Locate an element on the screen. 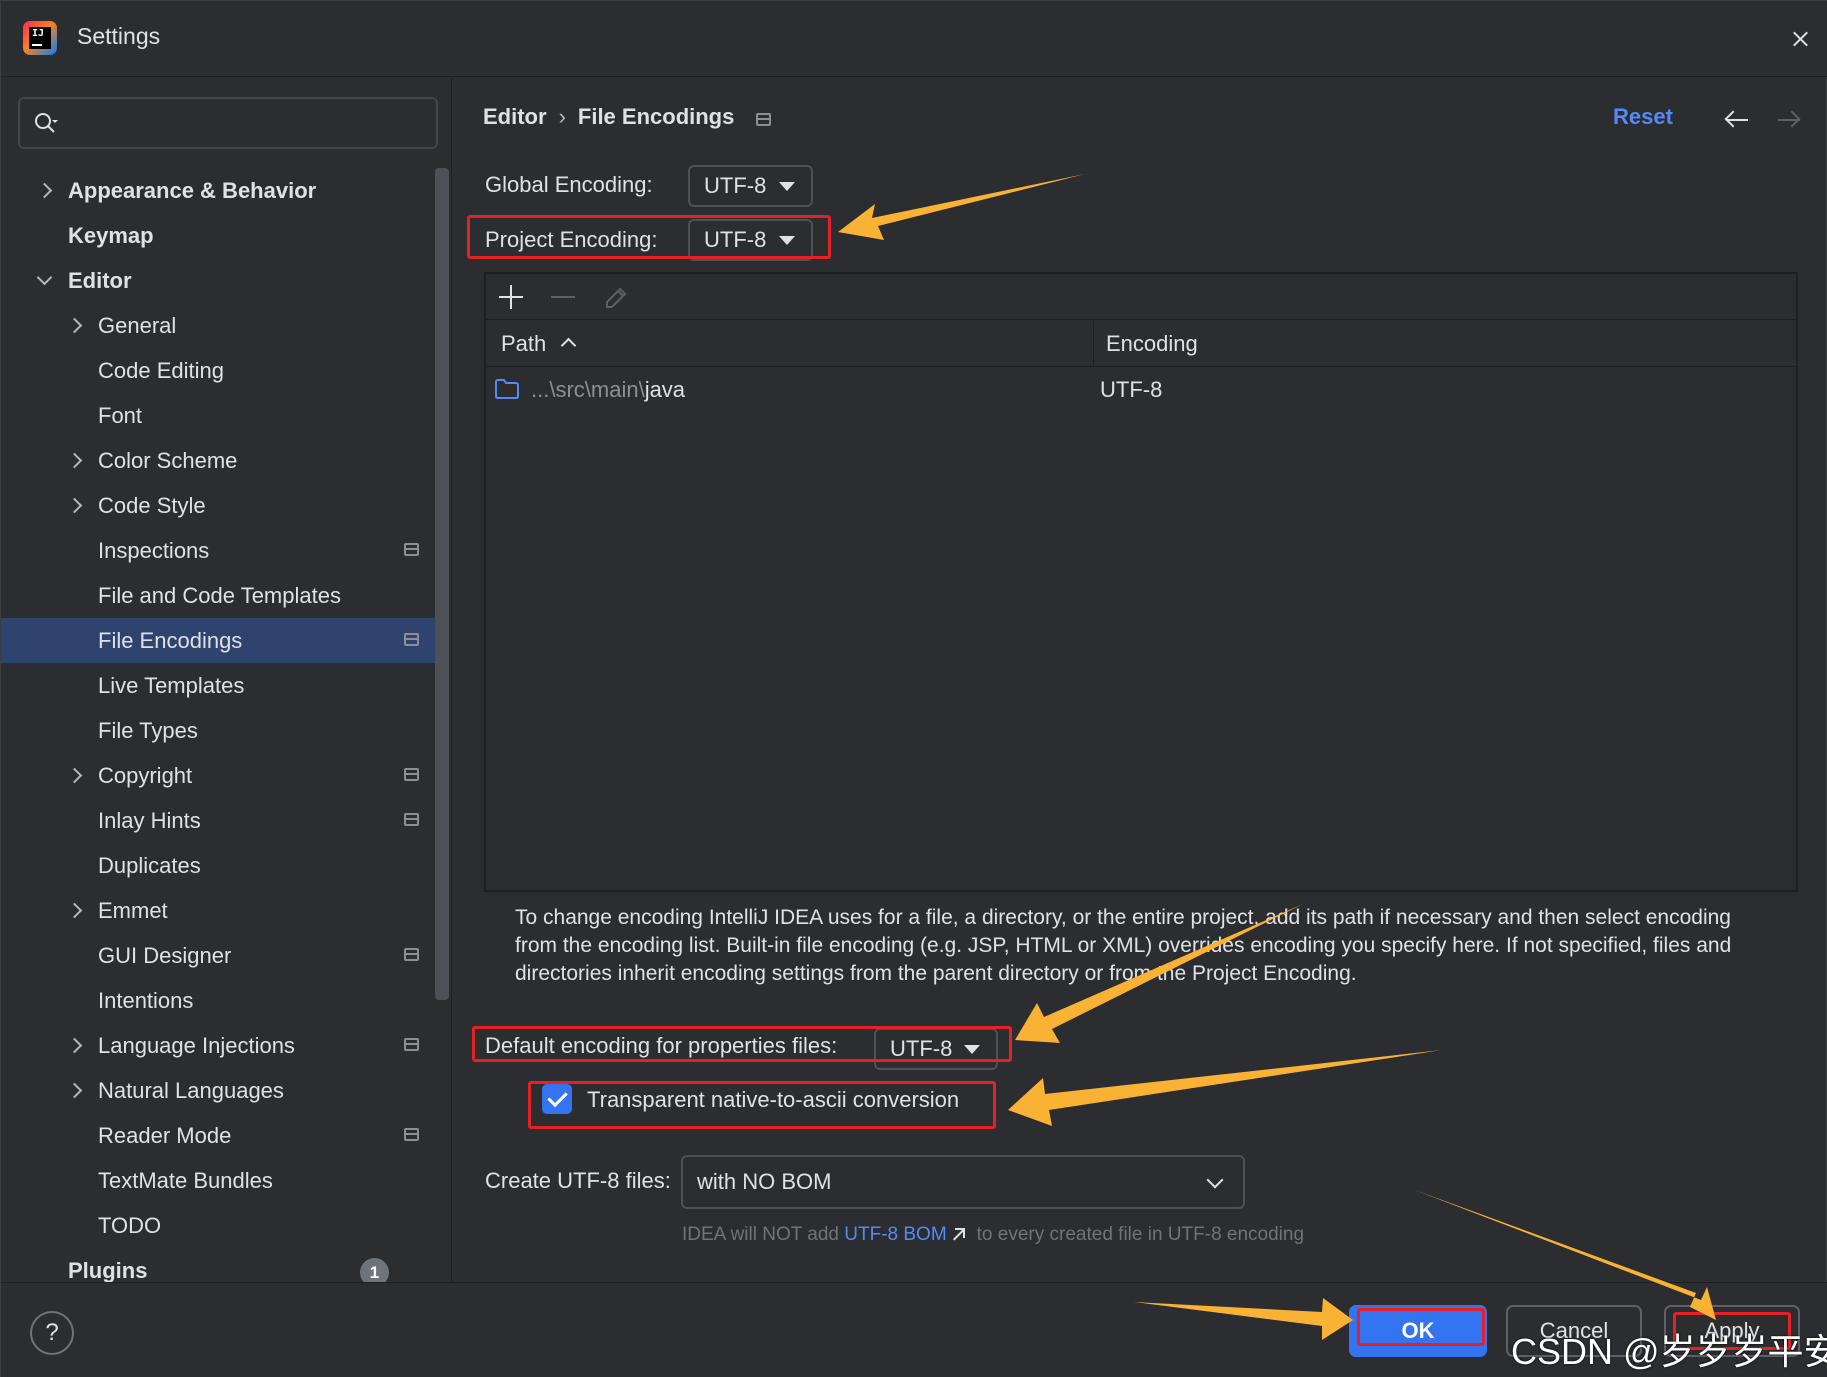  table-row: ...\src\main\java UTF-8 is located at coordinates (1141, 390).